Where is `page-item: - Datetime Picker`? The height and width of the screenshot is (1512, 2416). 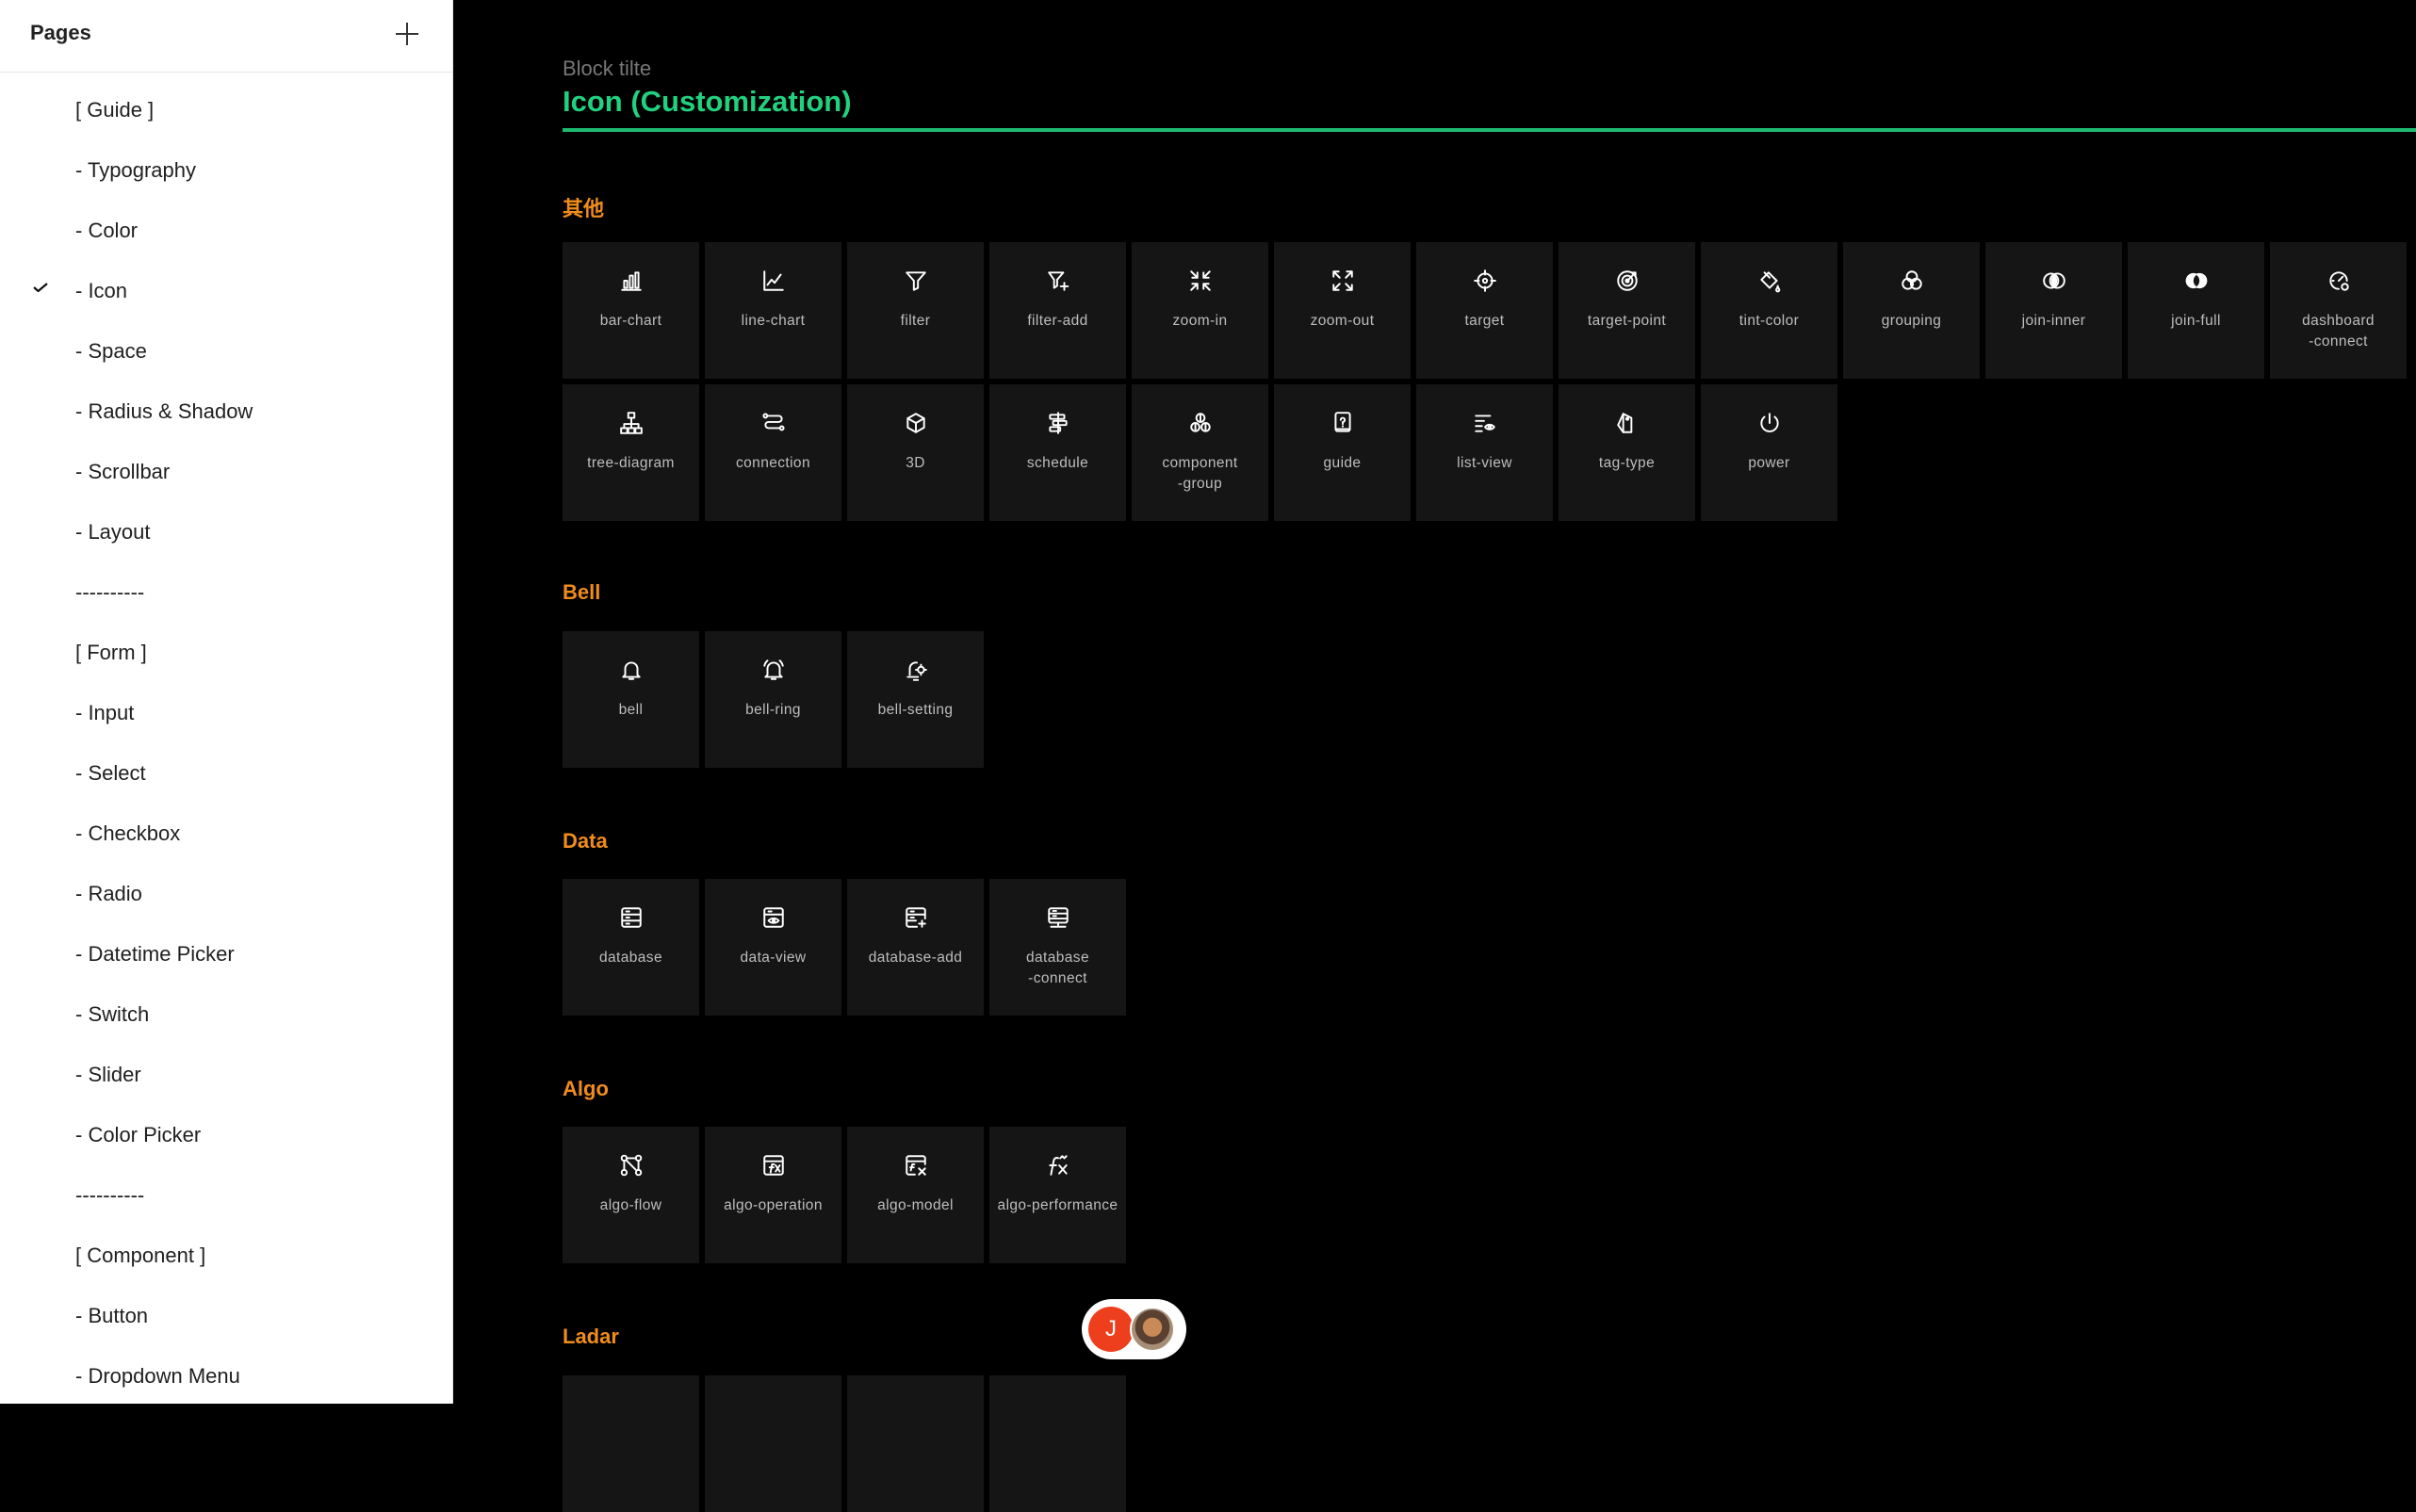 page-item: - Datetime Picker is located at coordinates (226, 953).